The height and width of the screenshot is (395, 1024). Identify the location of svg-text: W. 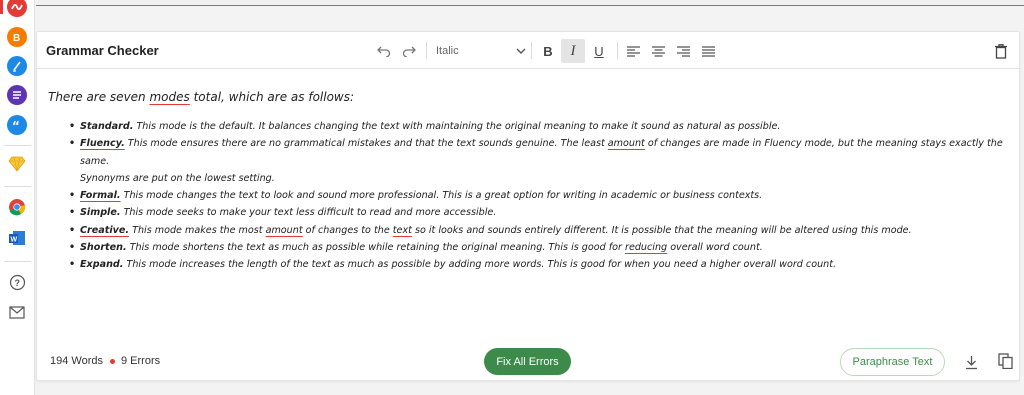
(14, 240).